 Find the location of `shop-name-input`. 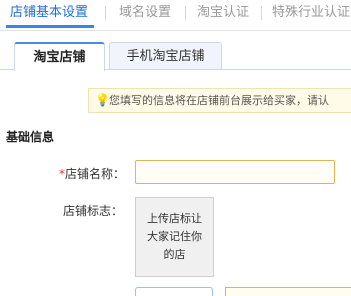

shop-name-input is located at coordinates (235, 172).